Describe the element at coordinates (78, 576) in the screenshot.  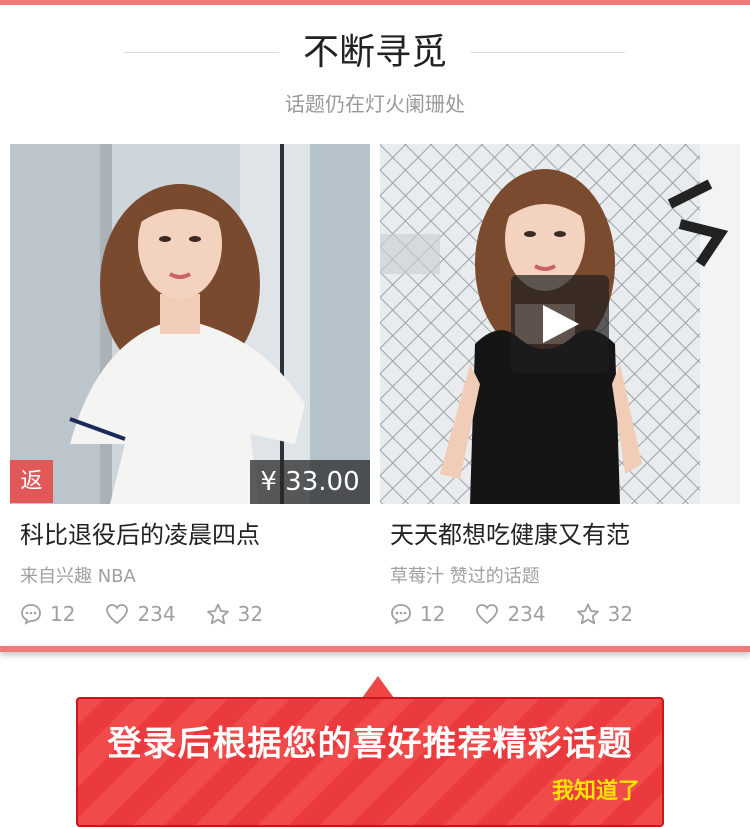
I see `topic-source: 来自兴趣 NBA` at that location.